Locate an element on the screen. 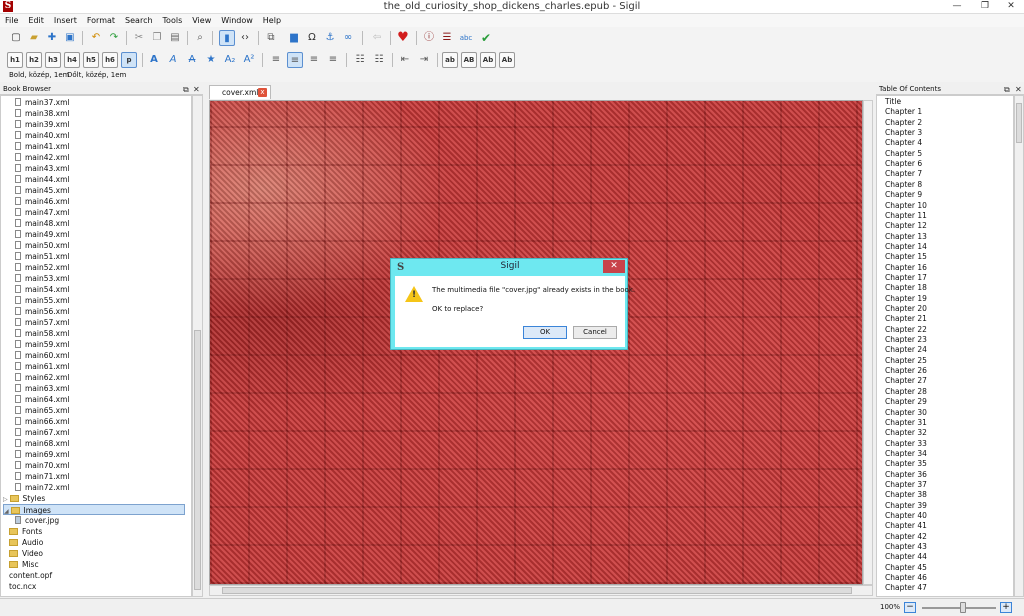 Image resolution: width=1024 pixels, height=616 pixels. toc-item: Chapter 29 is located at coordinates (906, 402).